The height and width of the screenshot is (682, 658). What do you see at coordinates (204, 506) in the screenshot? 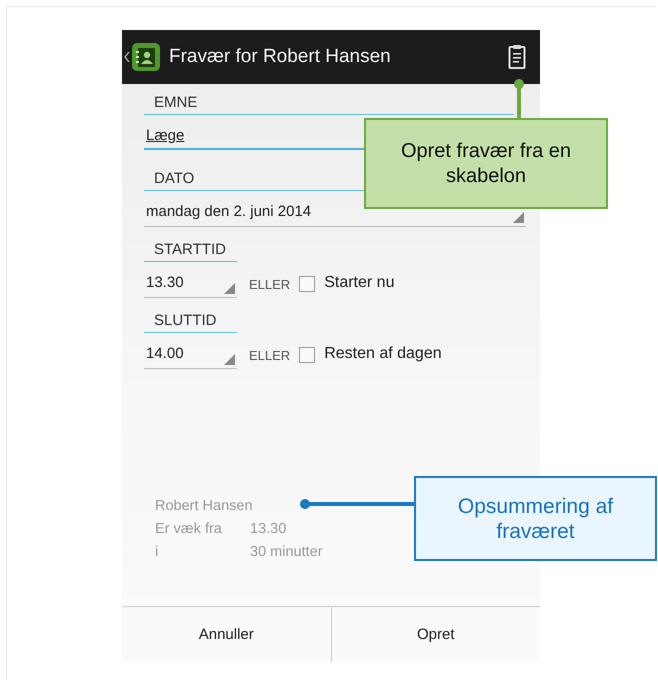
I see `summary-name: Robert Hansen` at bounding box center [204, 506].